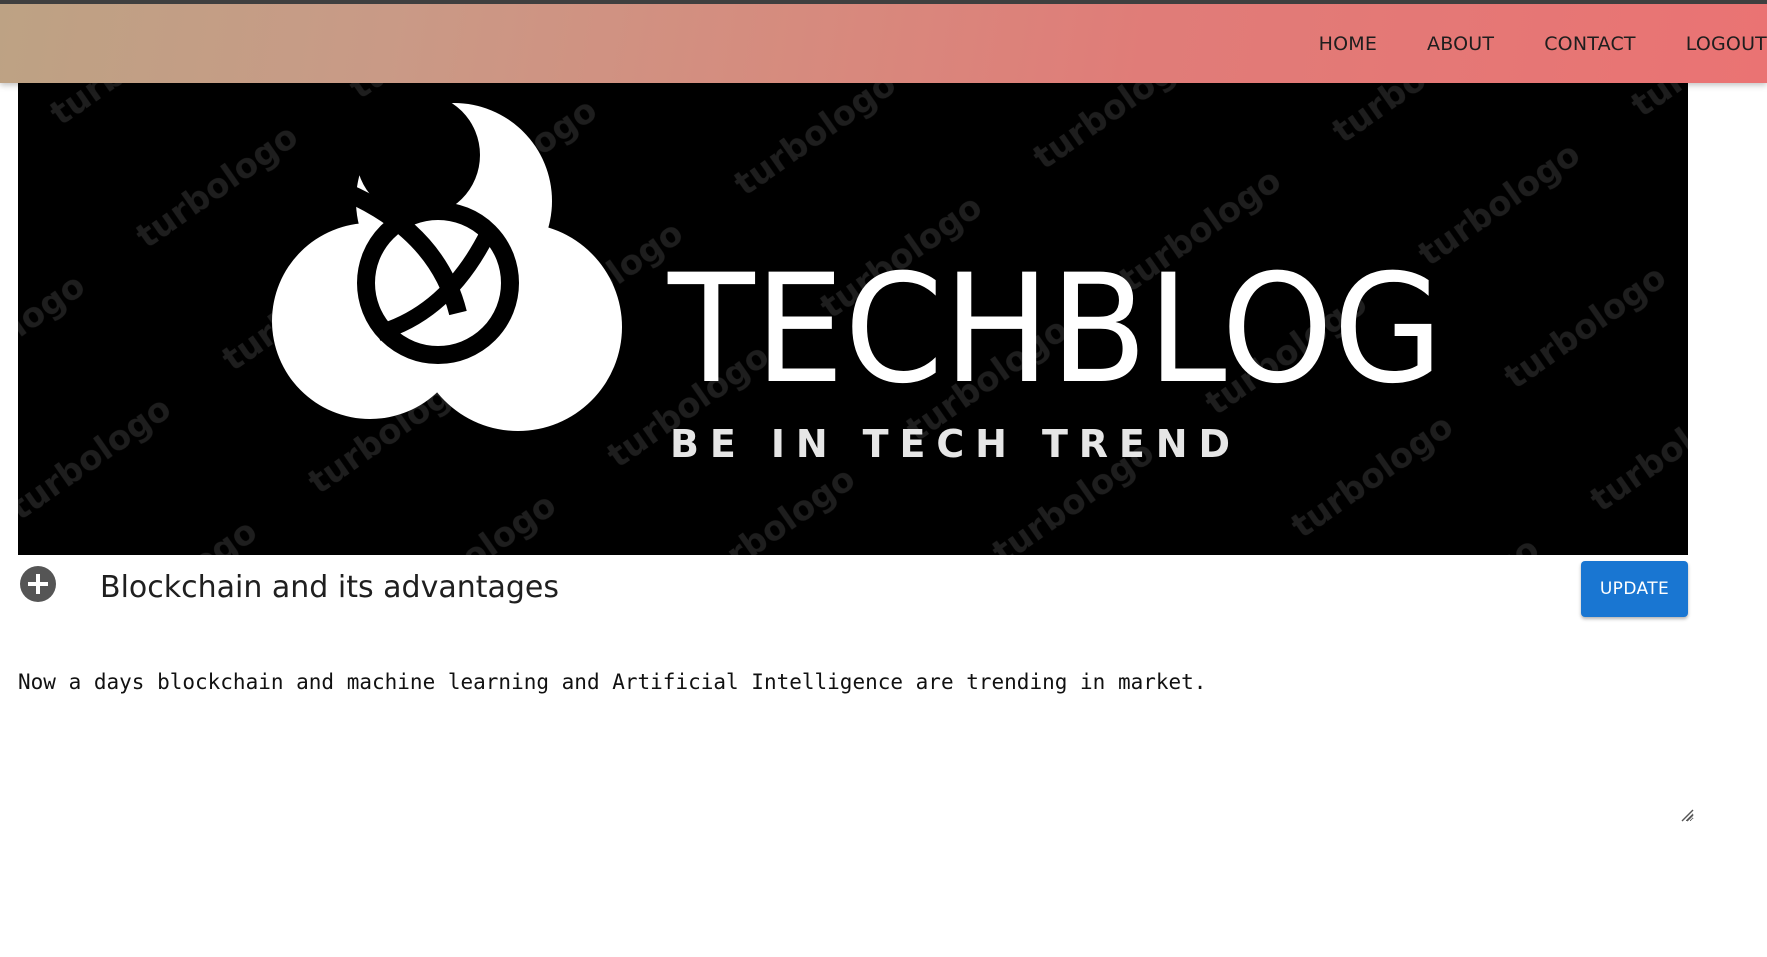  I want to click on brand-title: TECHBLOG, so click(1055, 330).